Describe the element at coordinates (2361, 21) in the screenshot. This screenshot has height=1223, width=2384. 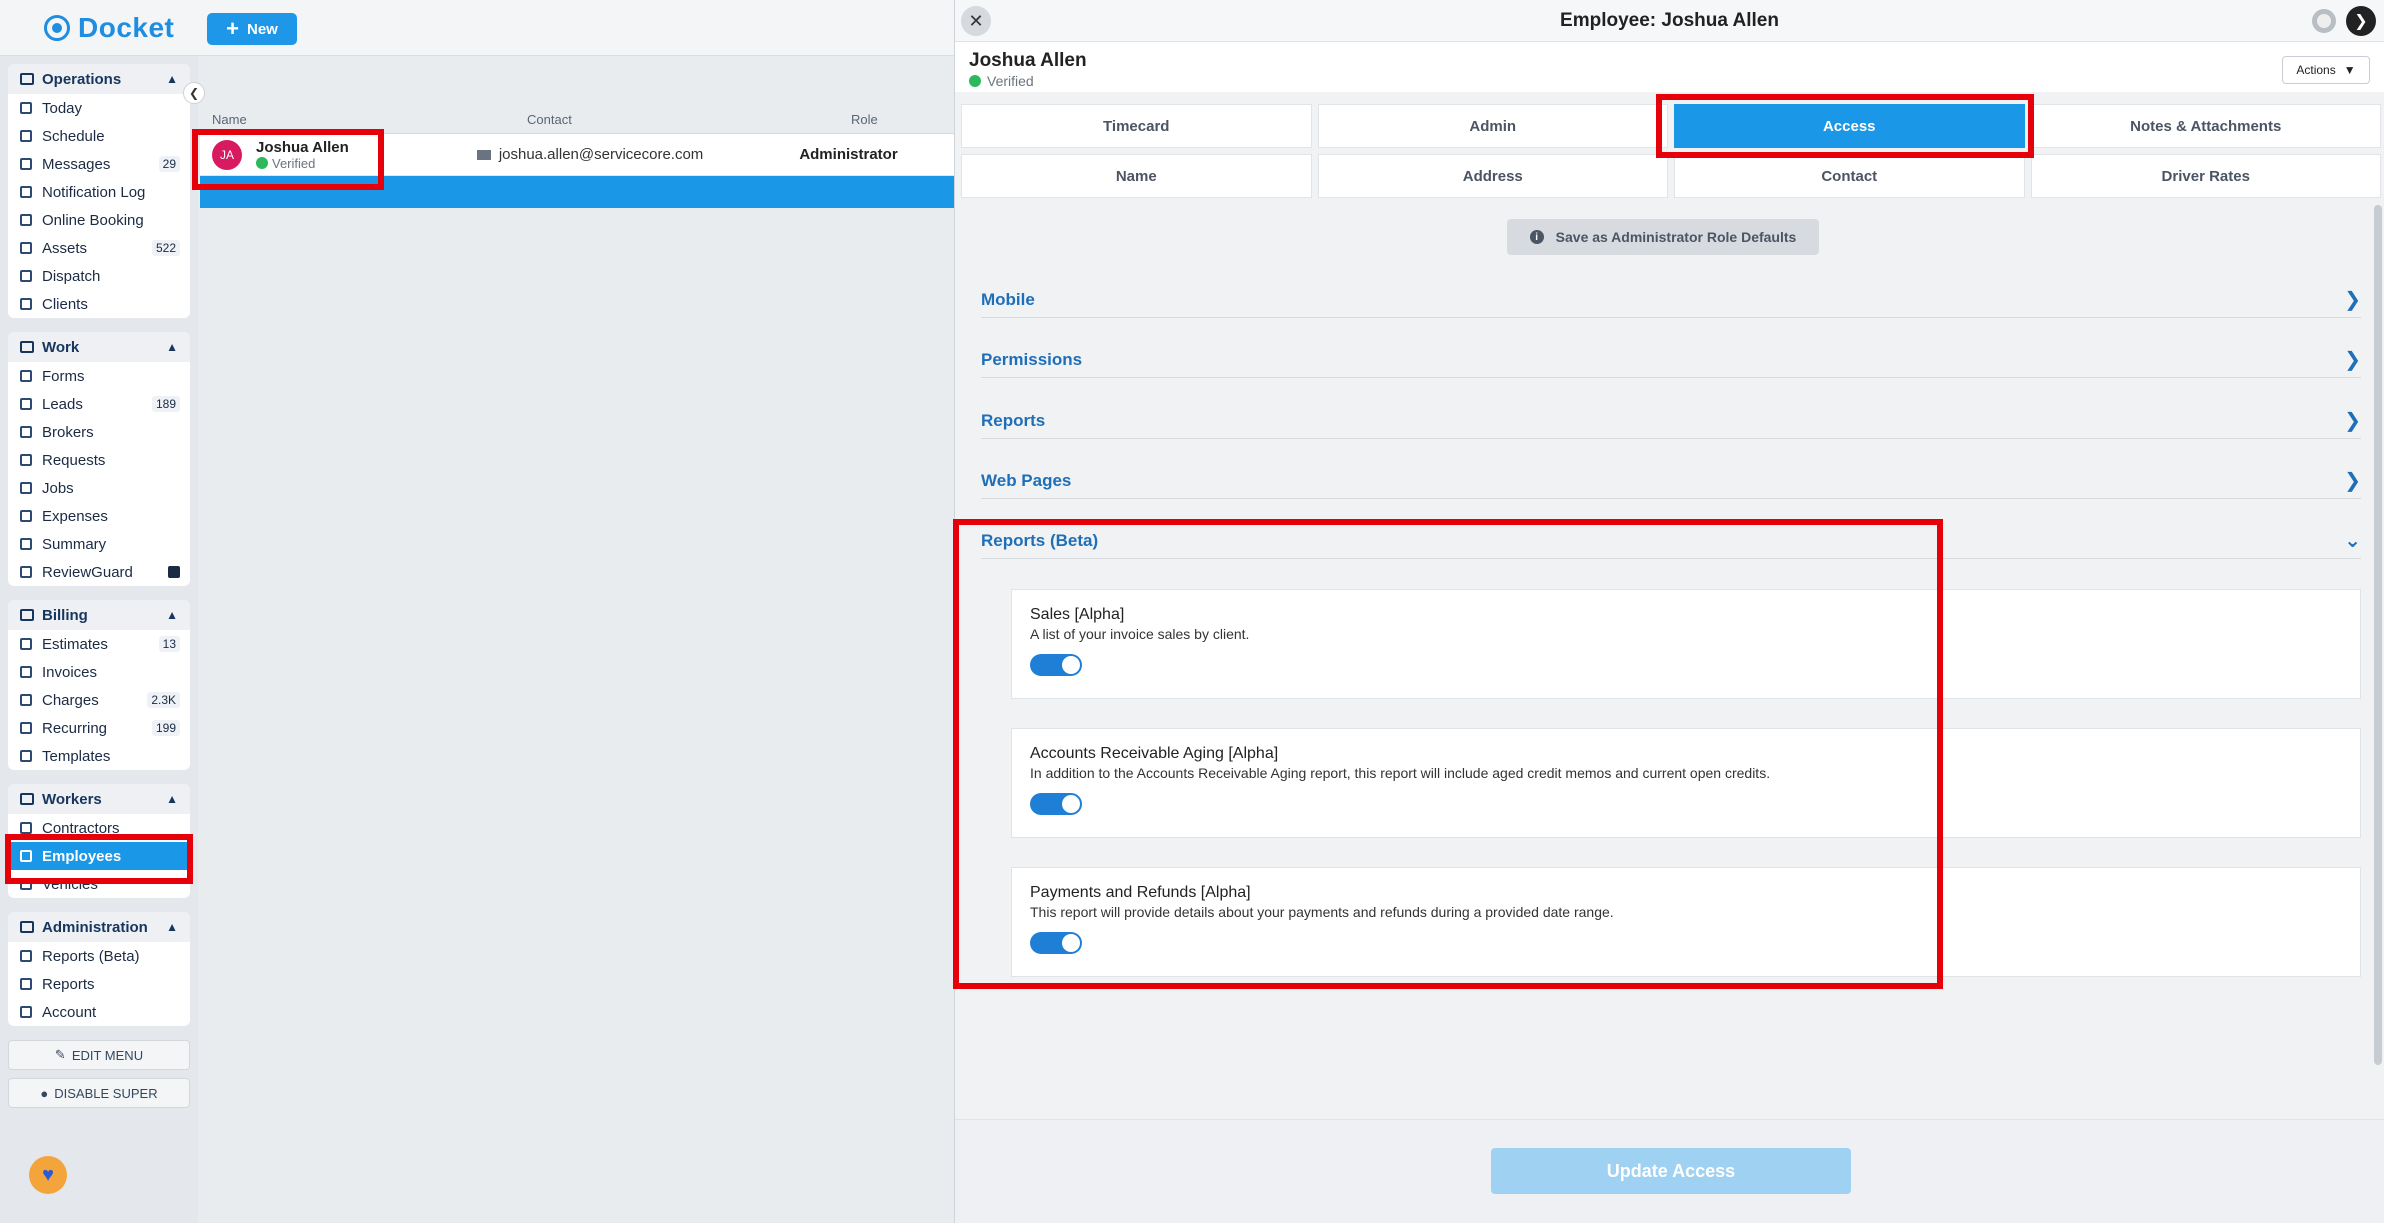
I see `next-employee-button: ❯` at that location.